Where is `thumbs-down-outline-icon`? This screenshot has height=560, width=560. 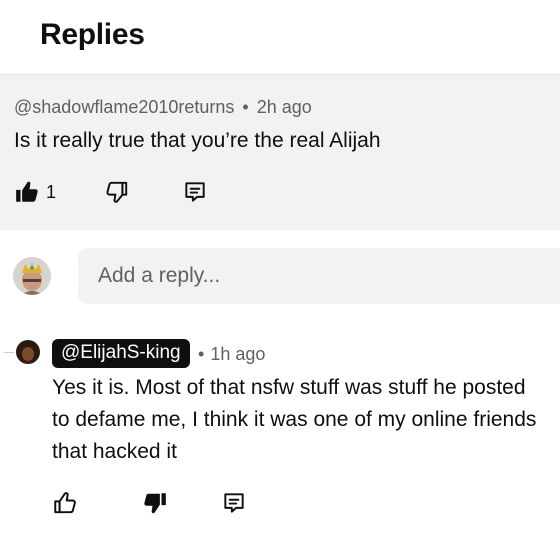 thumbs-down-outline-icon is located at coordinates (117, 192).